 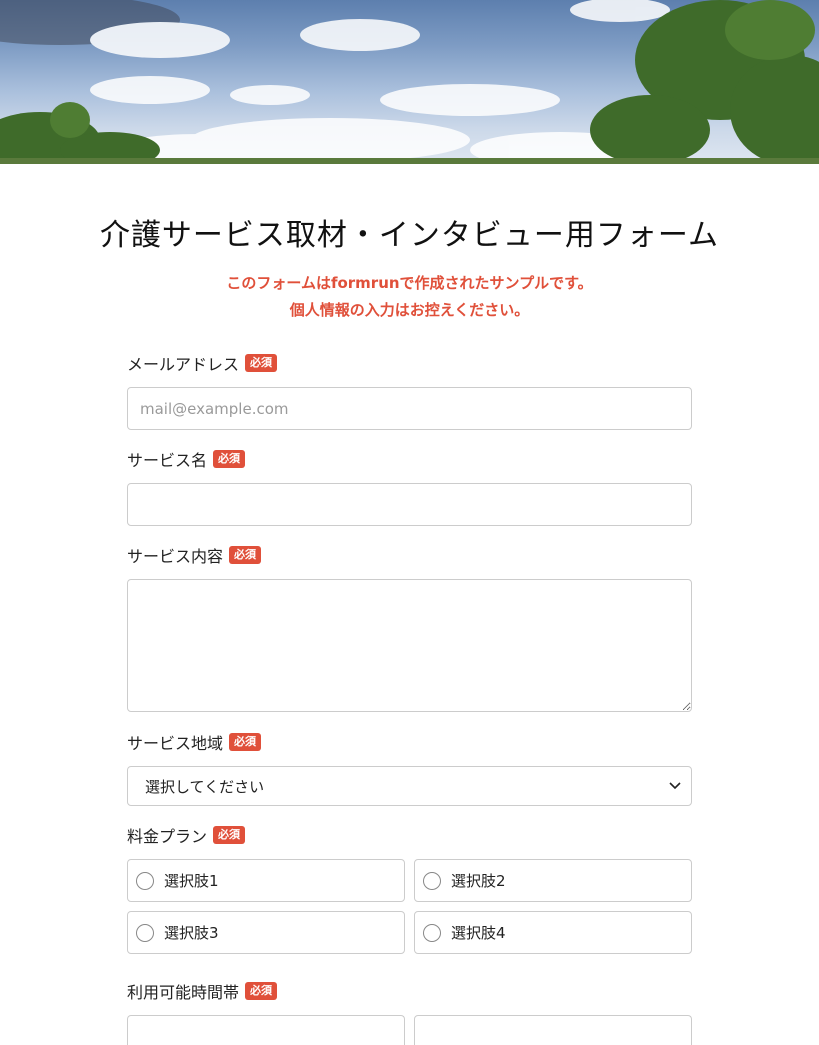 What do you see at coordinates (167, 460) in the screenshot?
I see `service-name-label: サービス名` at bounding box center [167, 460].